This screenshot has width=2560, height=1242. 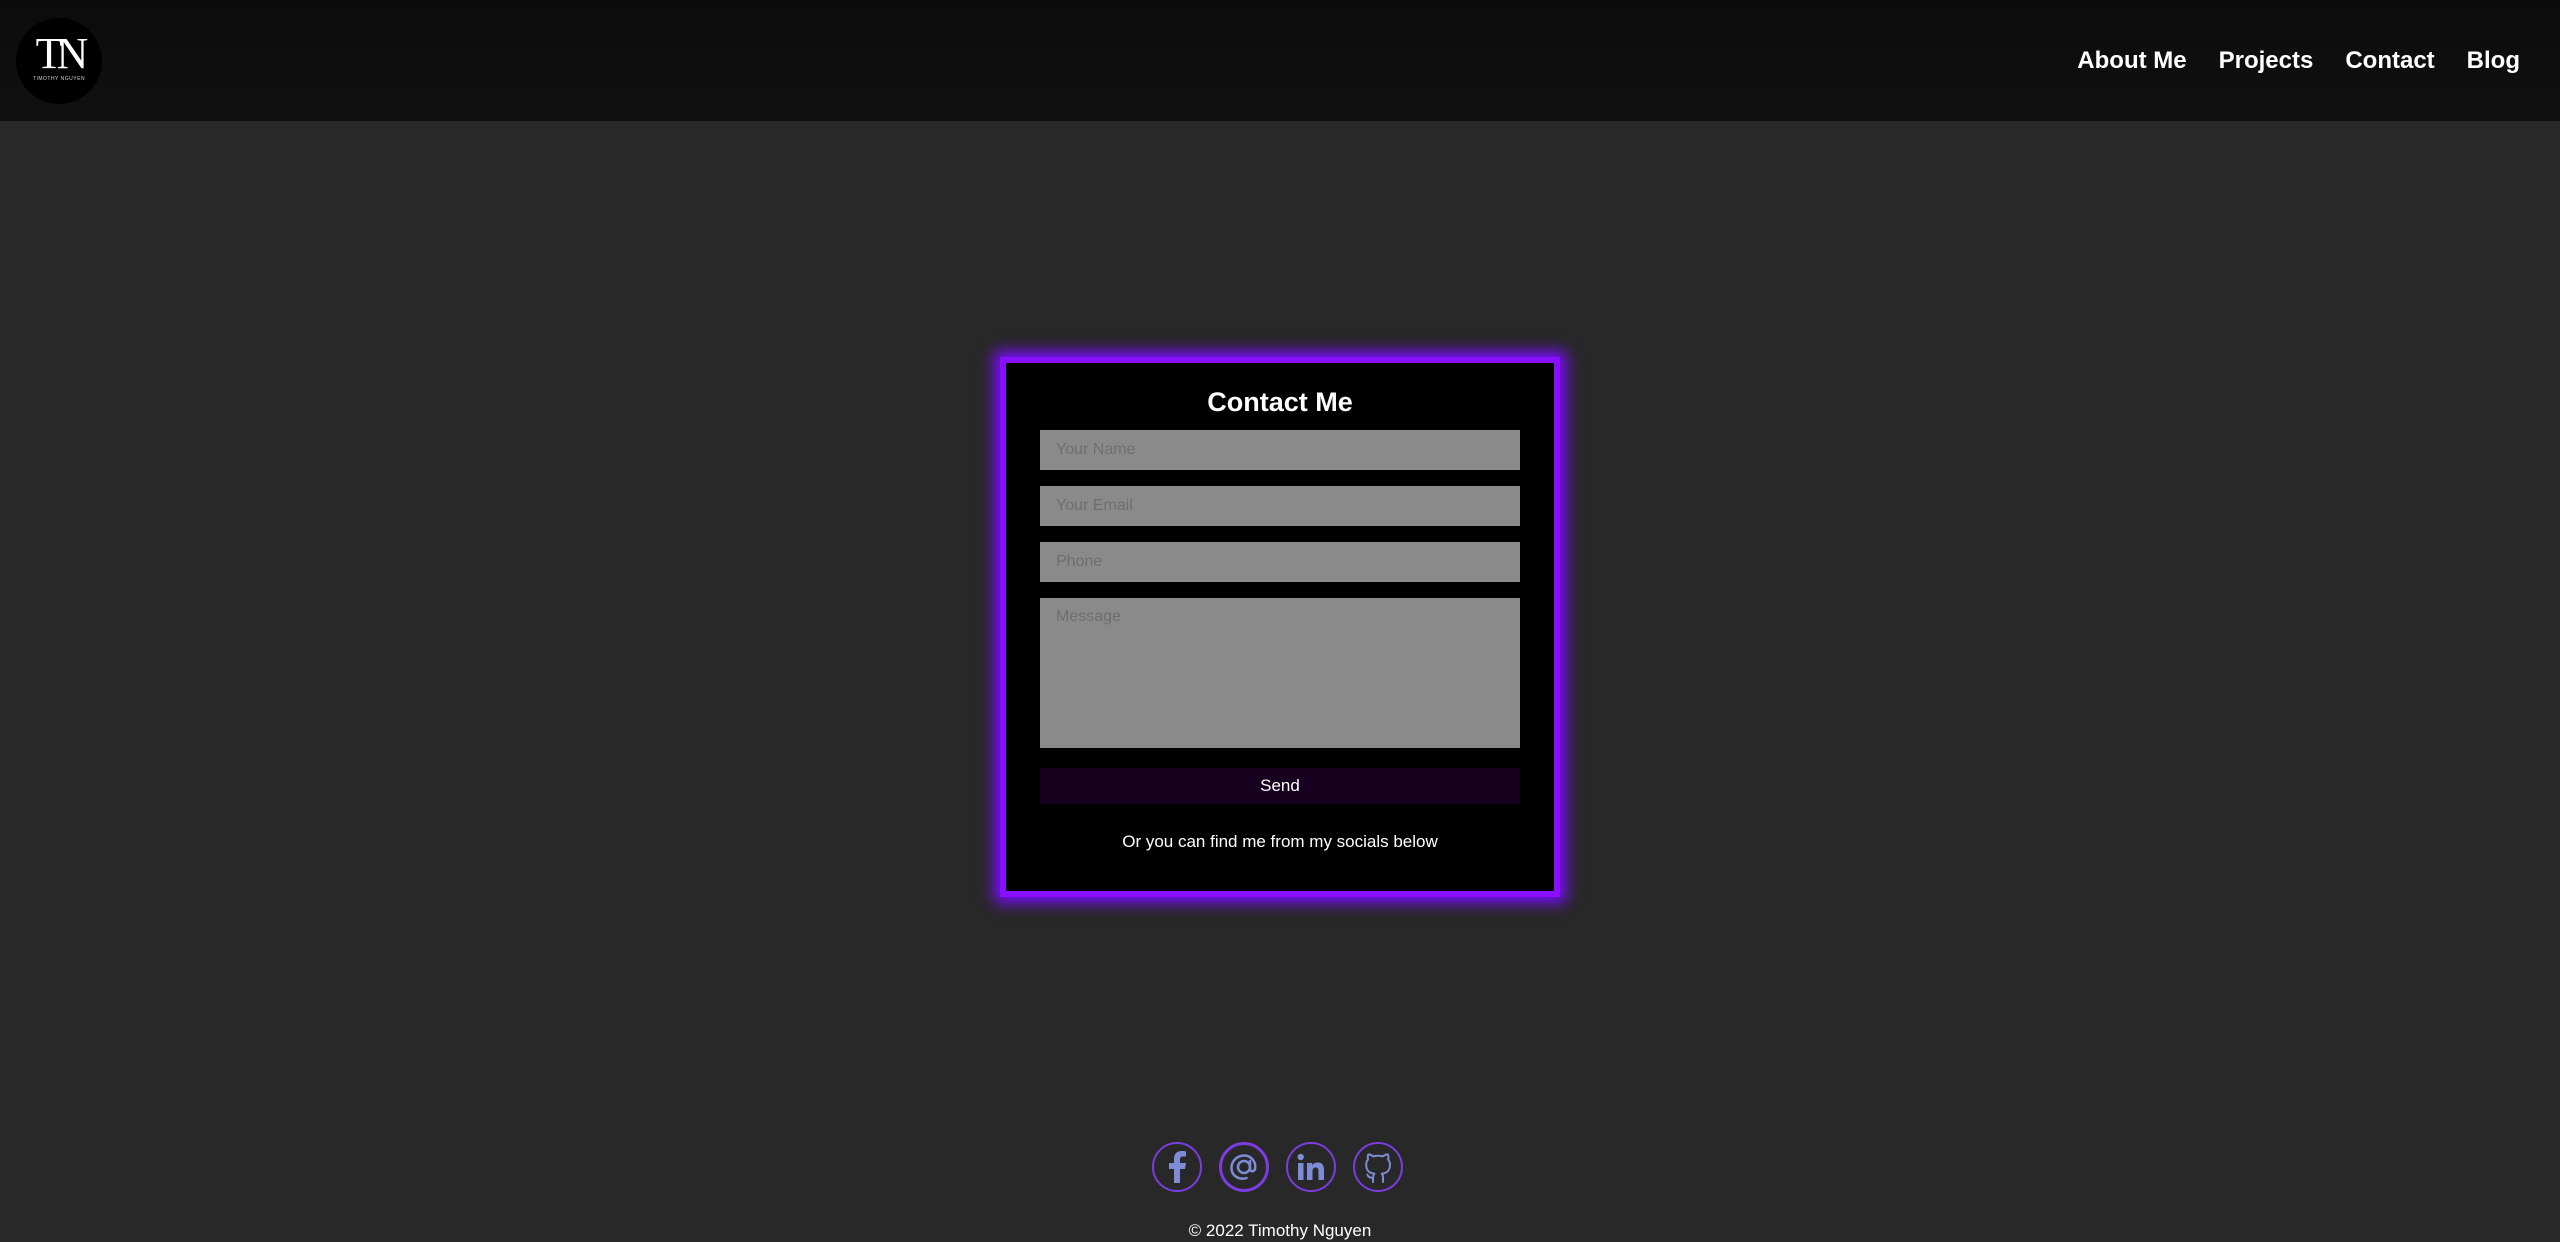 What do you see at coordinates (2493, 61) in the screenshot?
I see `nav-link-blog: Blog` at bounding box center [2493, 61].